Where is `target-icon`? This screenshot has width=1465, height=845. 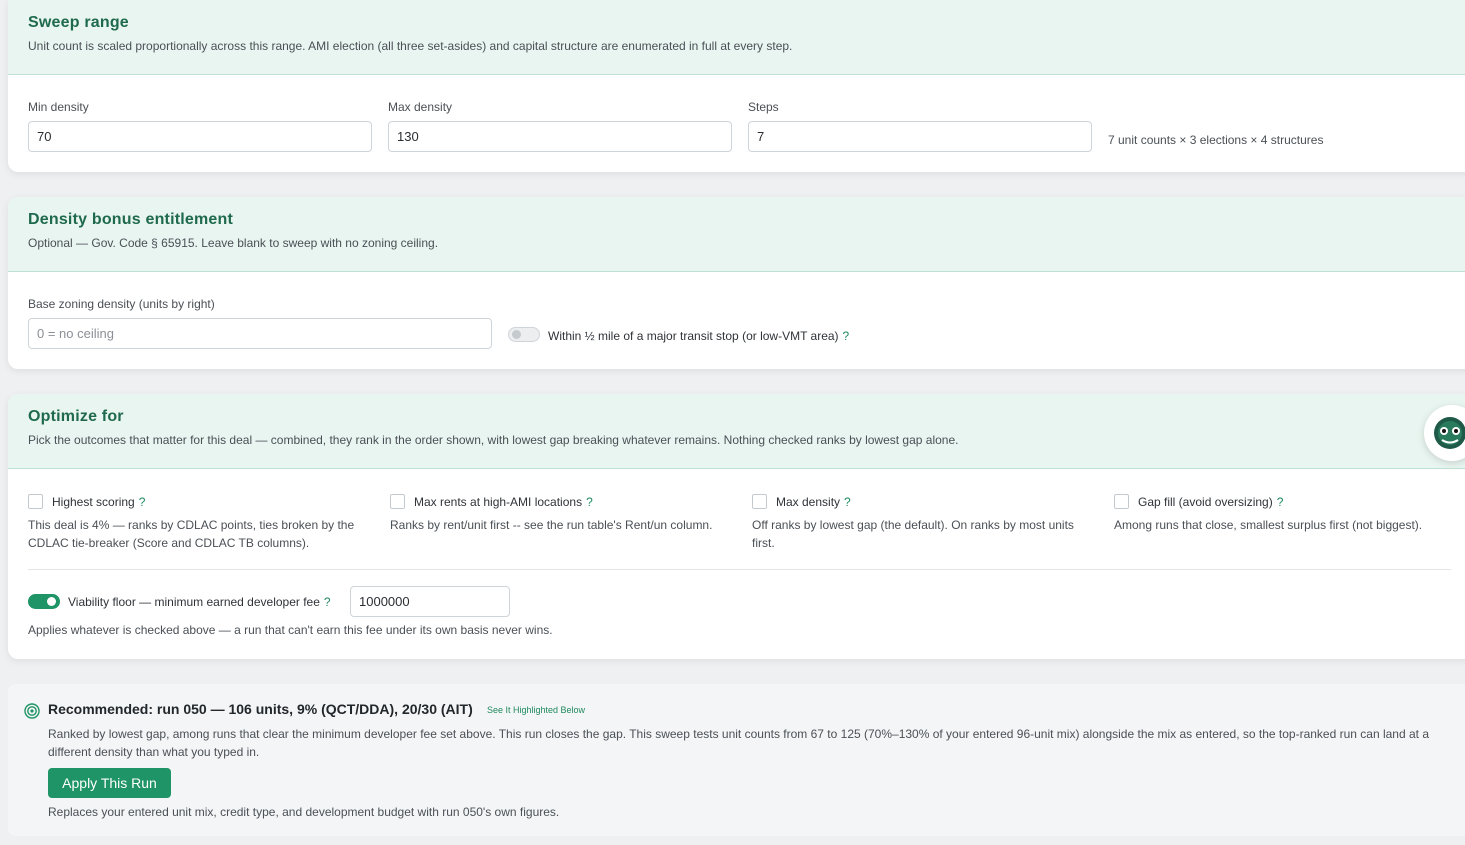
target-icon is located at coordinates (32, 711).